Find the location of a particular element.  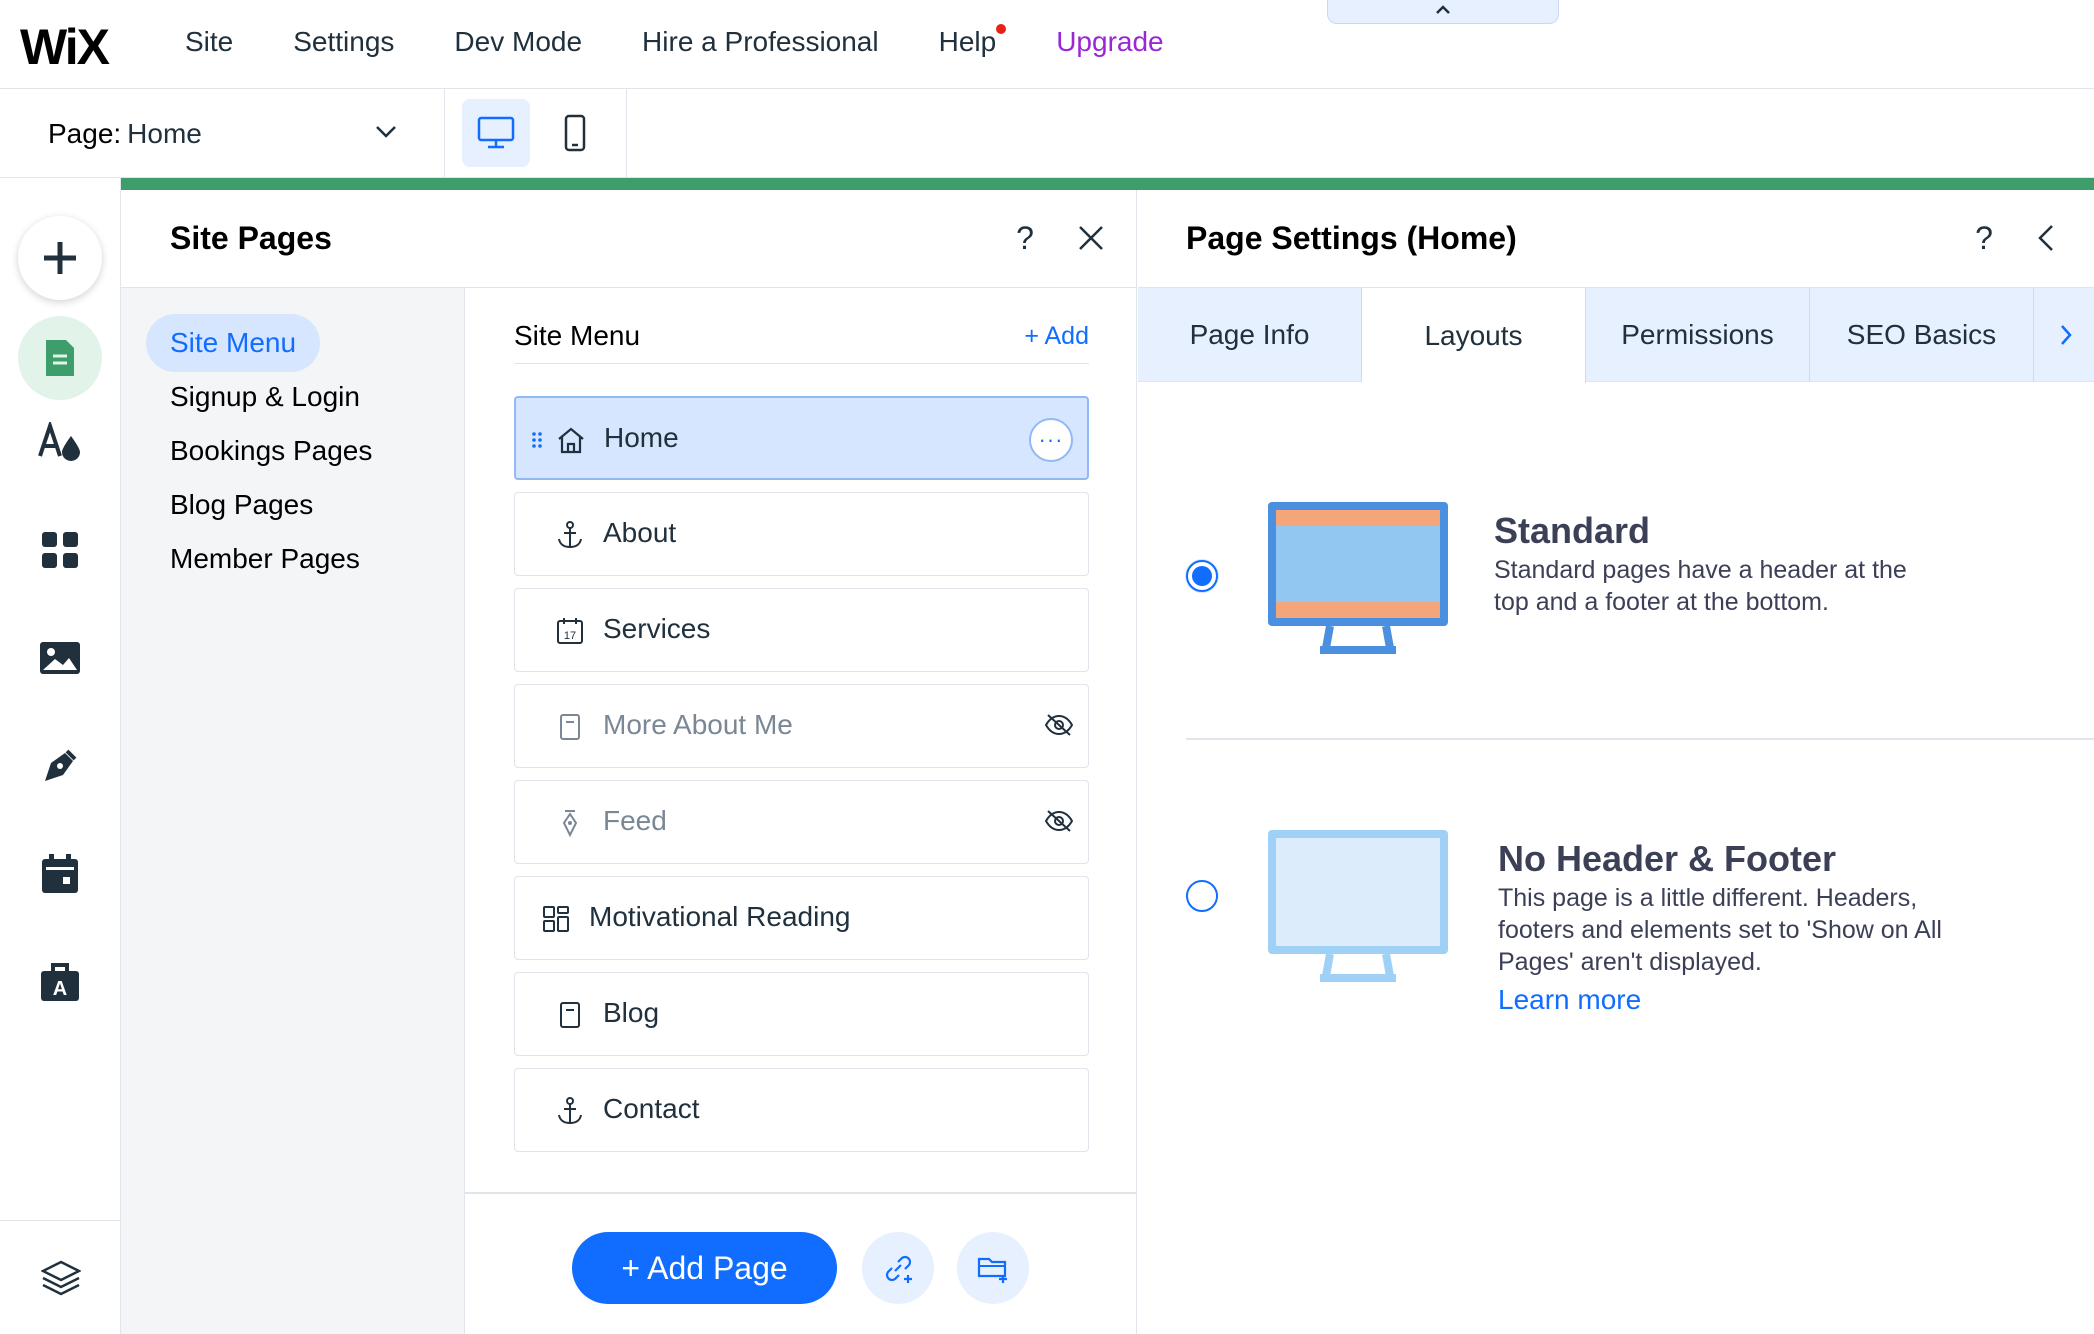

pen-nib-icon is located at coordinates (61, 765).